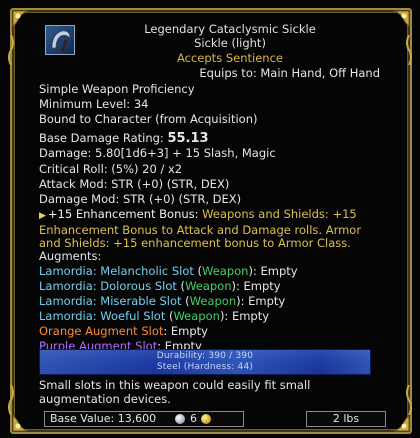 The height and width of the screenshot is (438, 420). I want to click on platinum-coin-icon, so click(180, 419).